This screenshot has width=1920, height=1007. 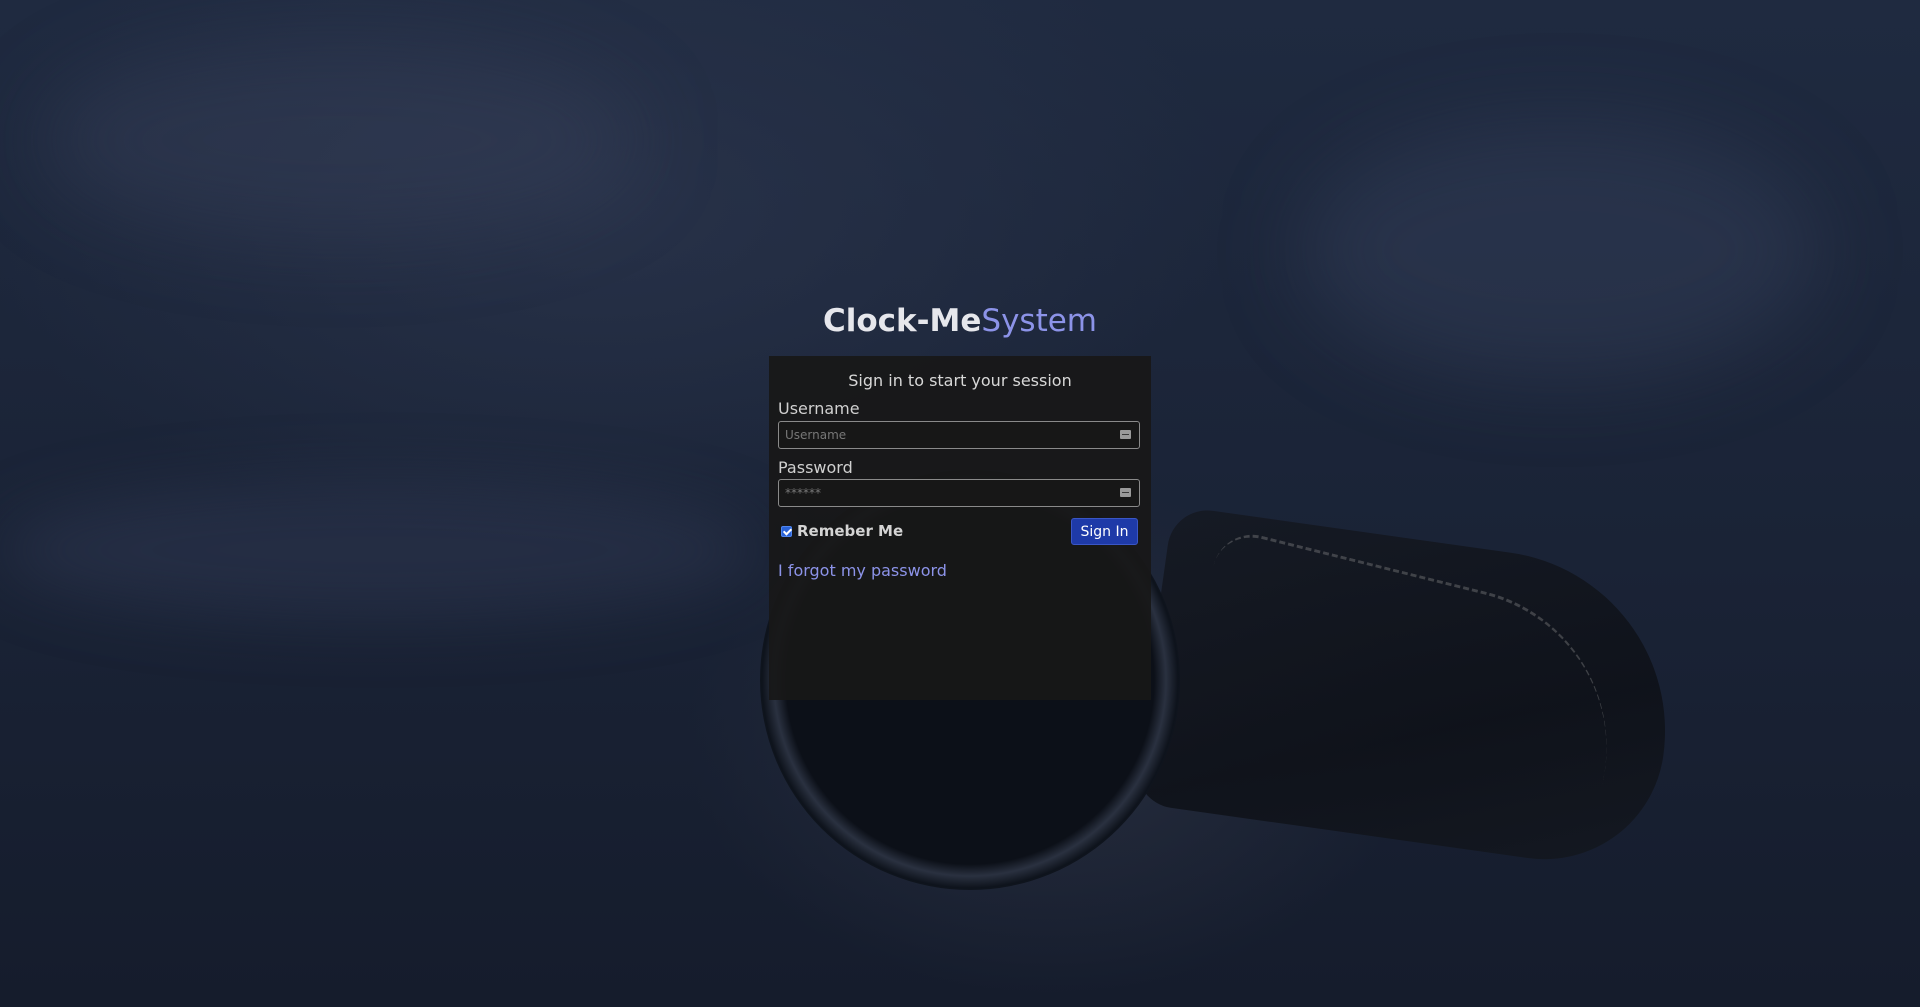 What do you see at coordinates (1104, 531) in the screenshot?
I see `sign-in-button: Sign In` at bounding box center [1104, 531].